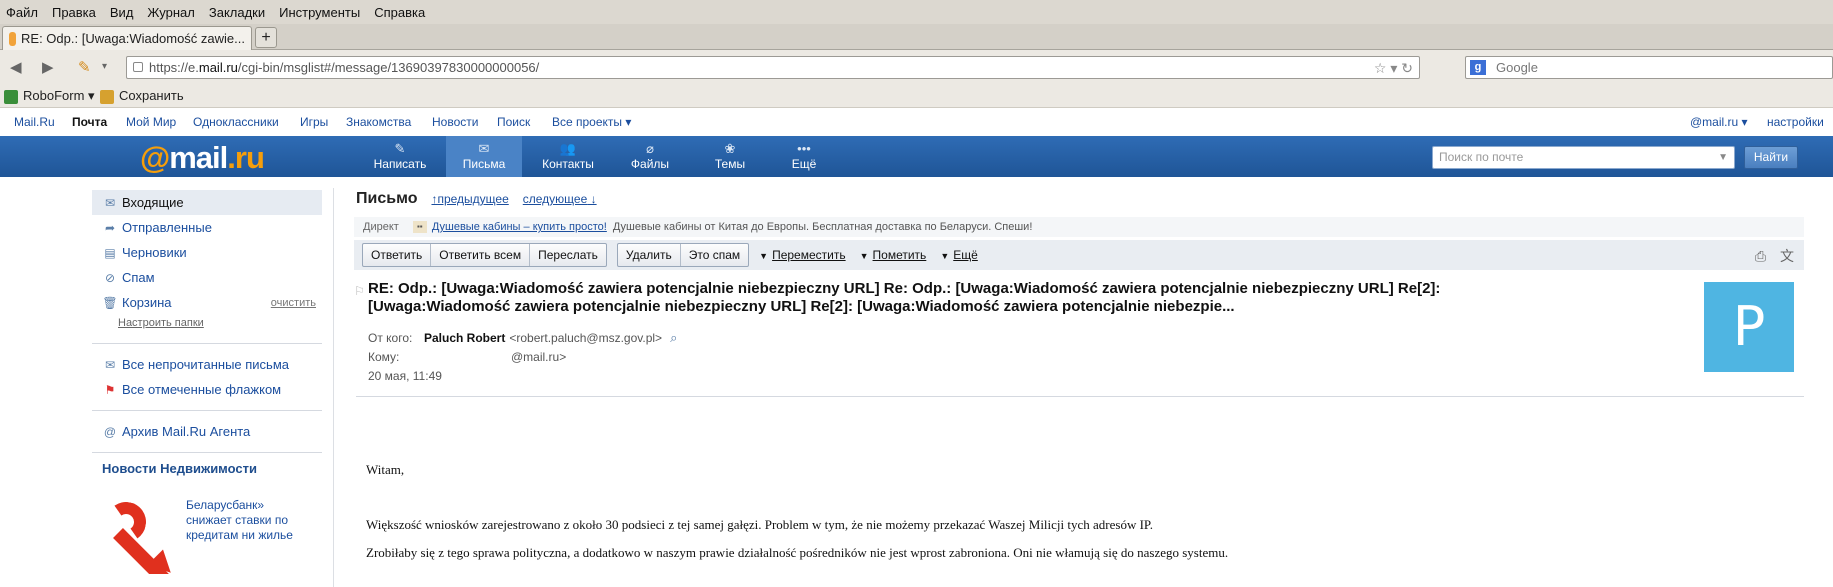  Describe the element at coordinates (585, 338) in the screenshot. I see `sender-email: <robert.paluch@msz.gov.pl>` at that location.